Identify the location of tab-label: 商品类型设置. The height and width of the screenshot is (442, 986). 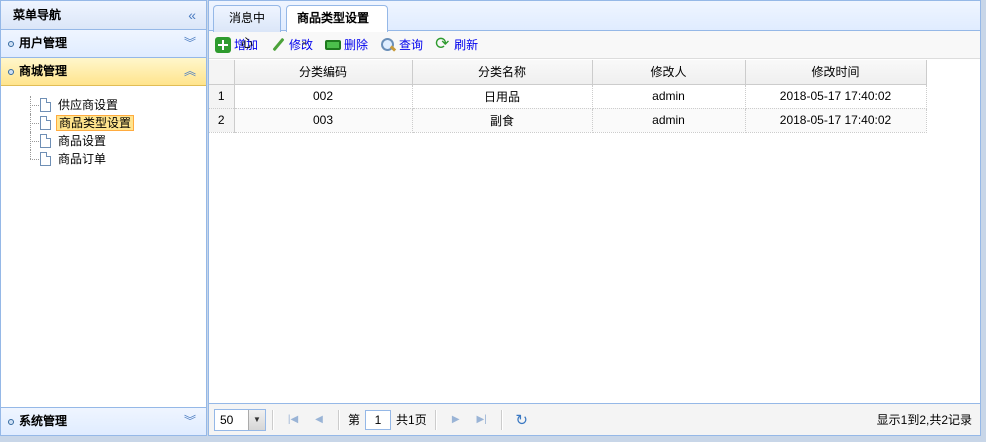
(333, 18).